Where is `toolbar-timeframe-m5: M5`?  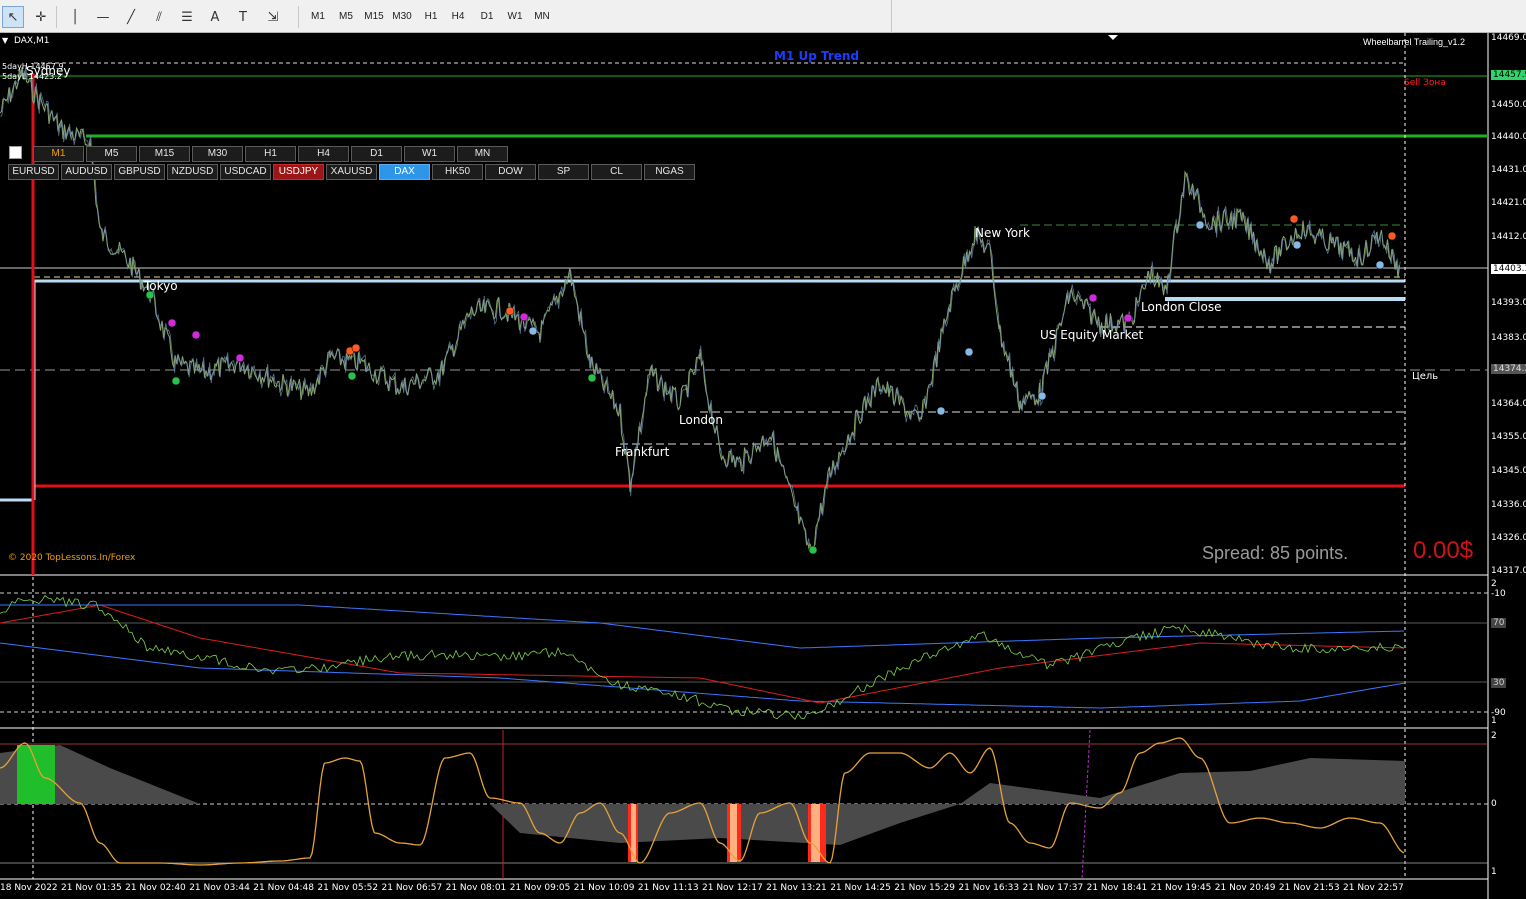
toolbar-timeframe-m5: M5 is located at coordinates (346, 17).